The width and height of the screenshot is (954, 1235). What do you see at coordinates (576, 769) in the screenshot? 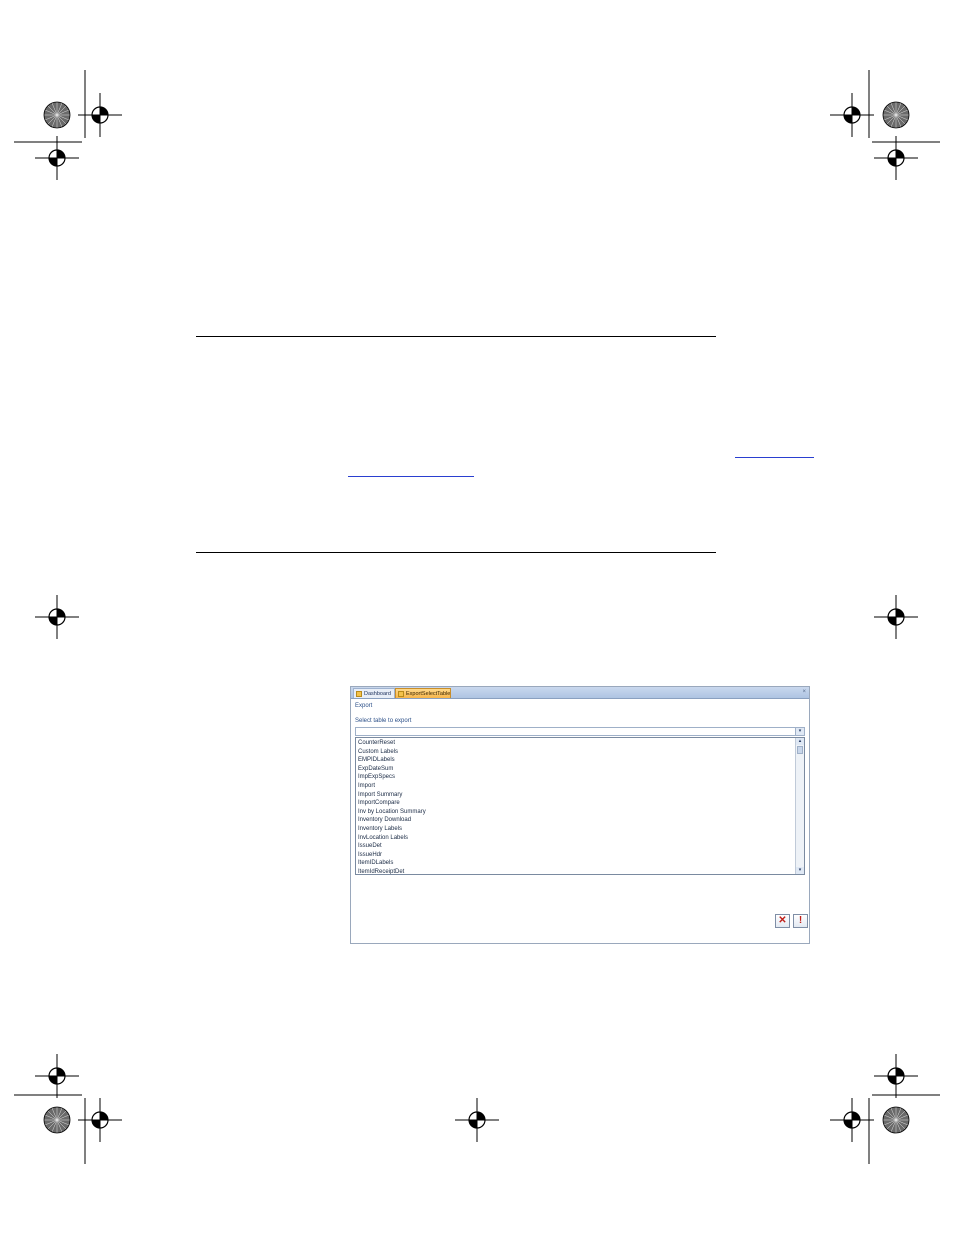
I see `list-item: ExpDateSum` at bounding box center [576, 769].